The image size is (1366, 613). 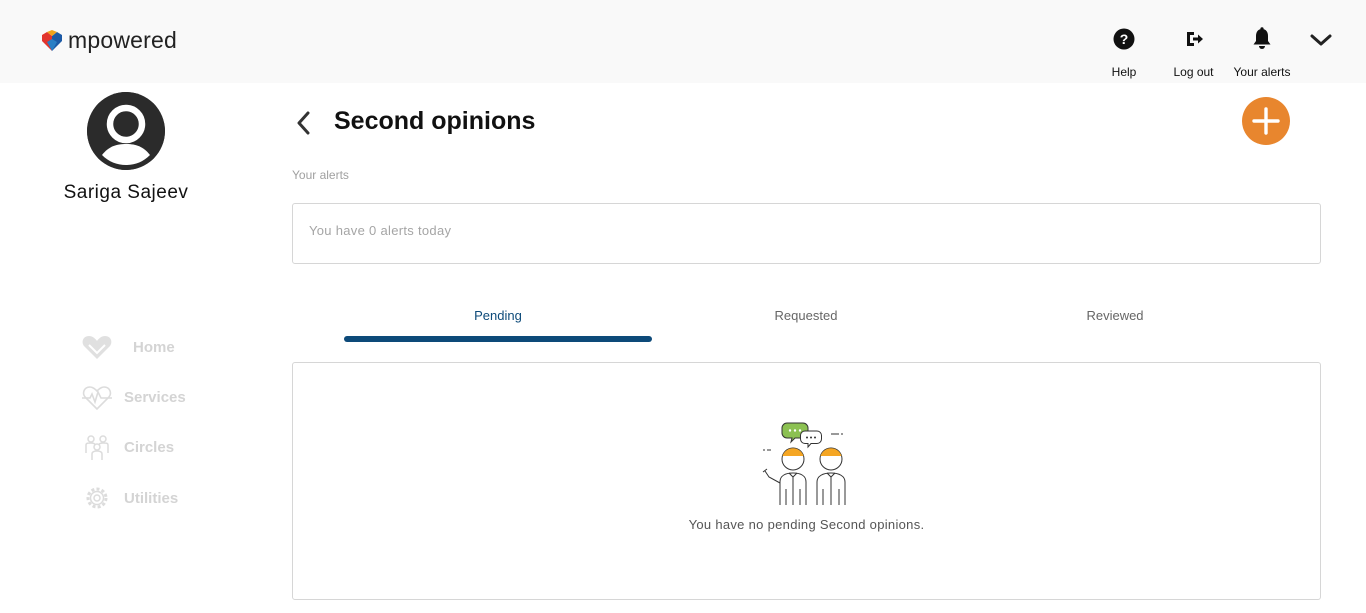 What do you see at coordinates (151, 498) in the screenshot?
I see `sidebar-item-label: Utilities` at bounding box center [151, 498].